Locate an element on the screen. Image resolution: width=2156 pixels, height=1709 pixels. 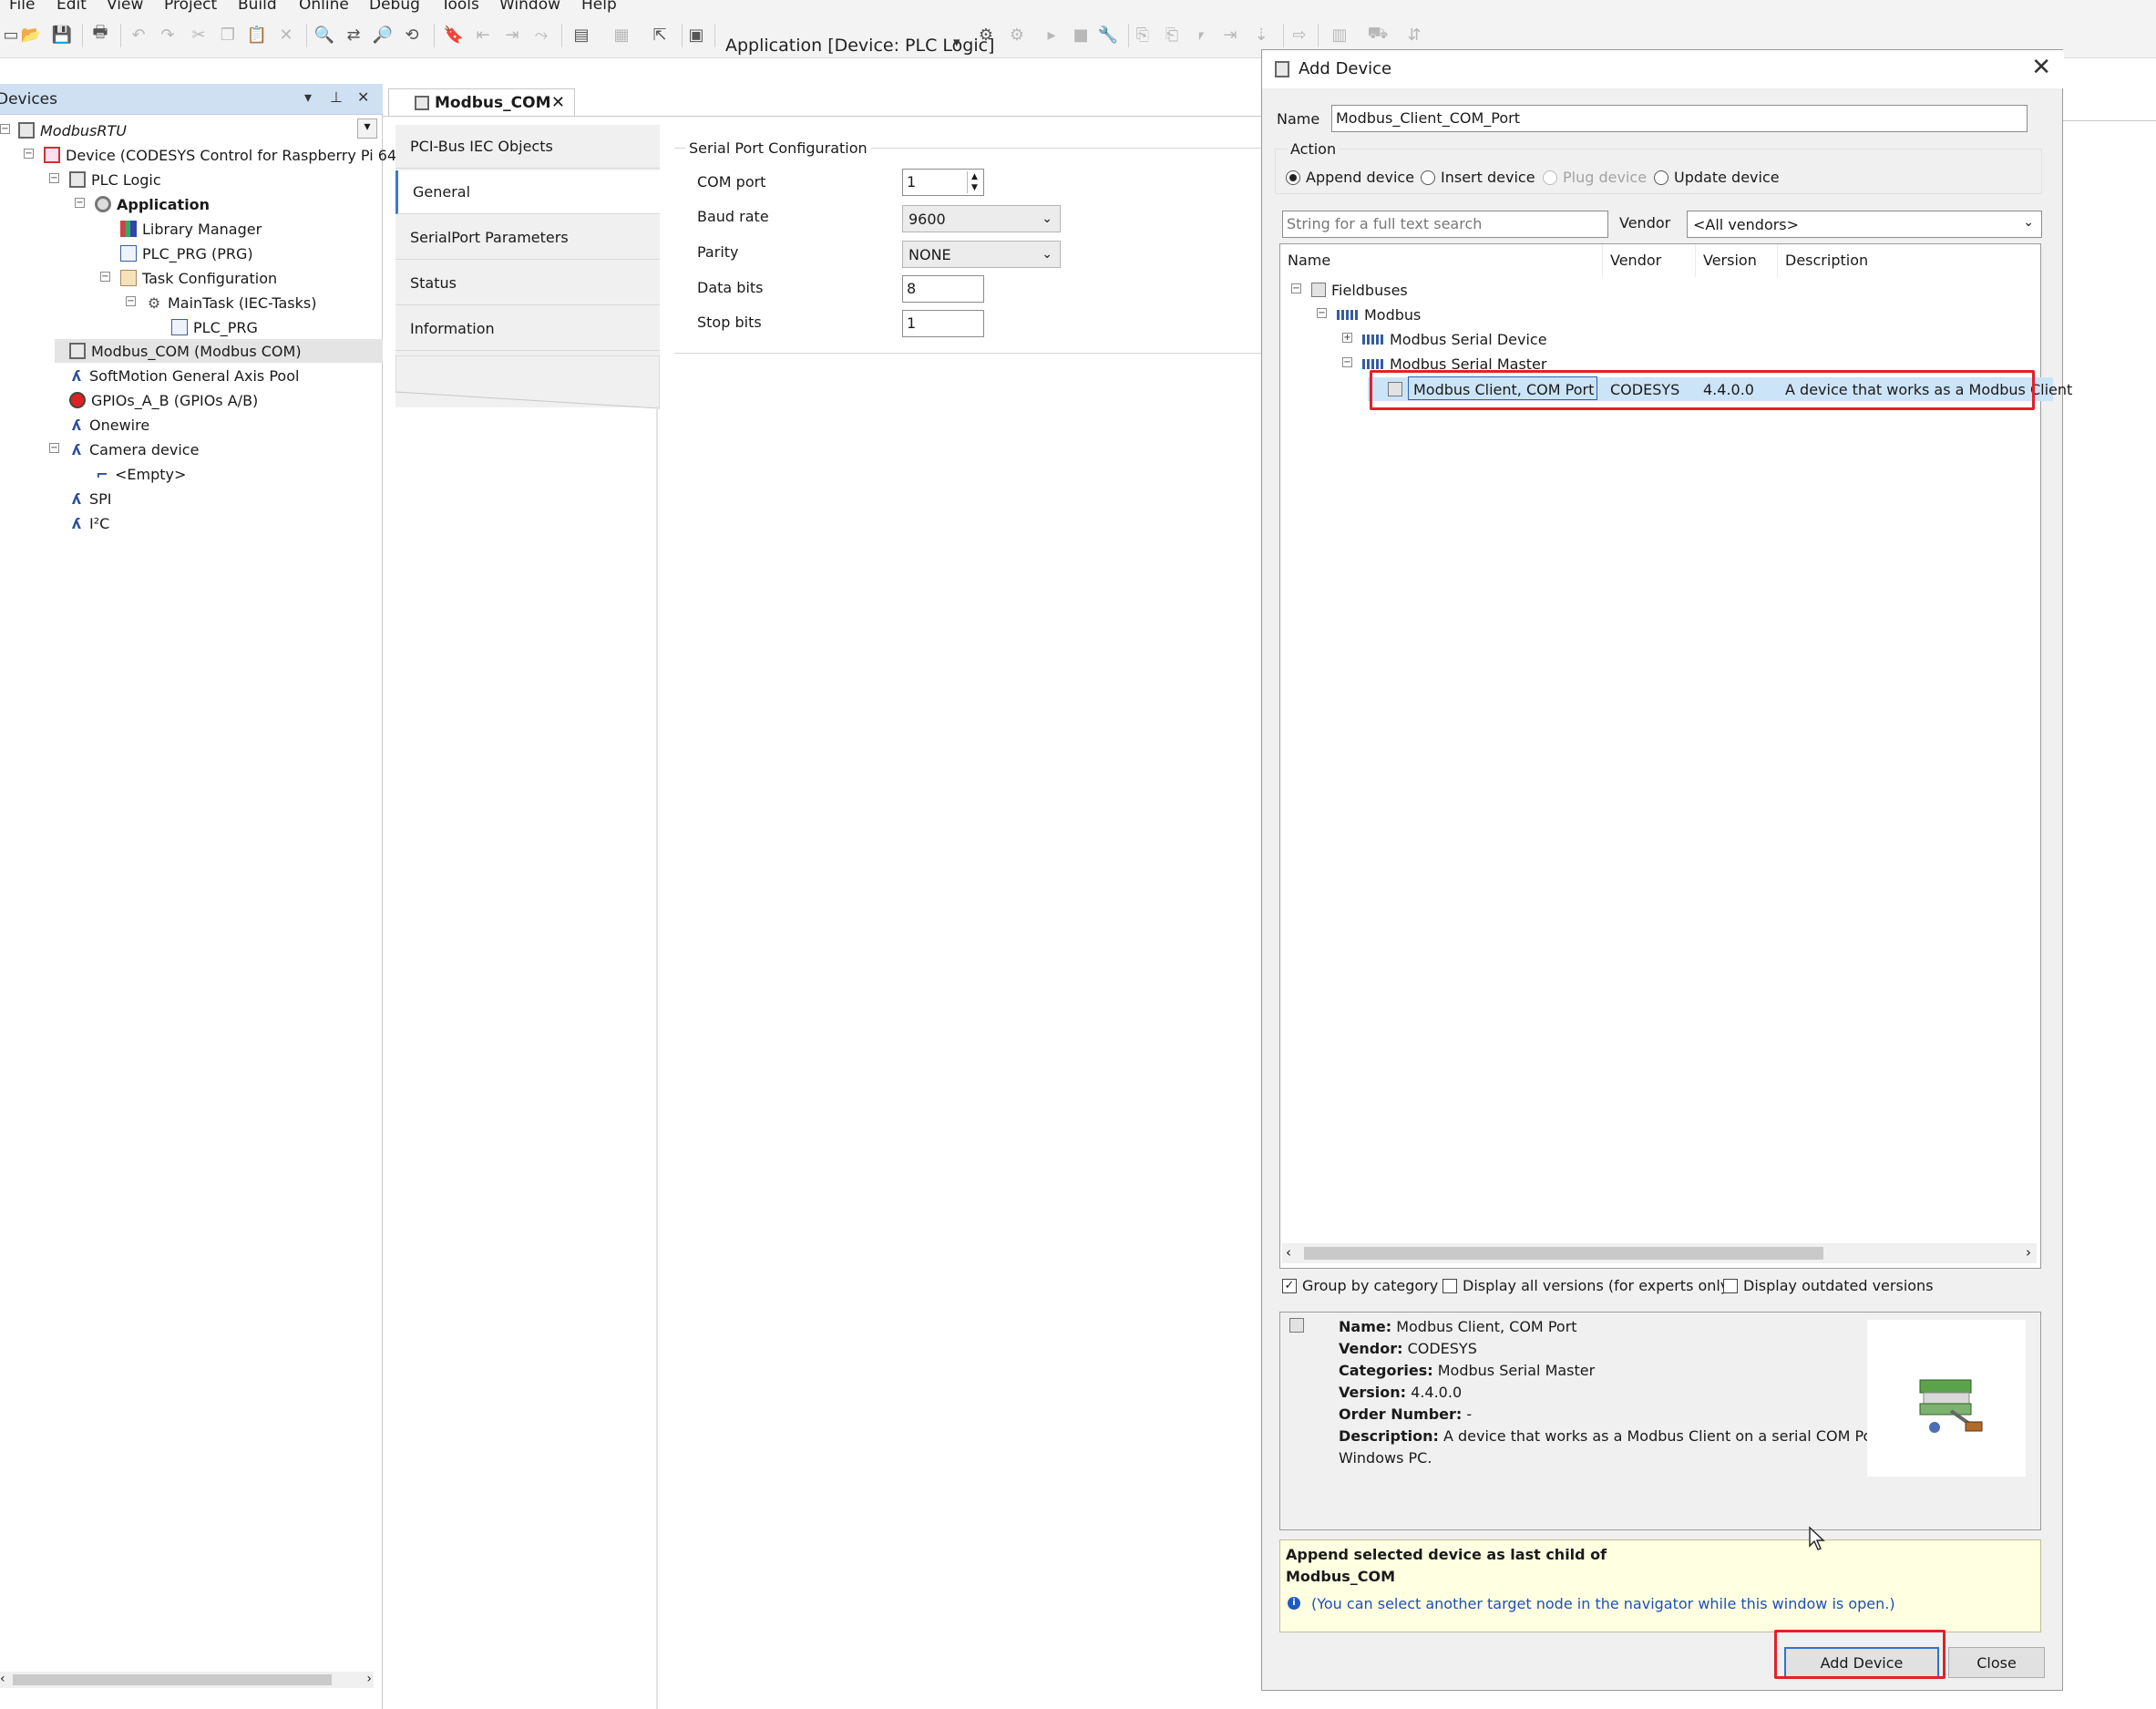
login-icon: ⚙ is located at coordinates (986, 35).